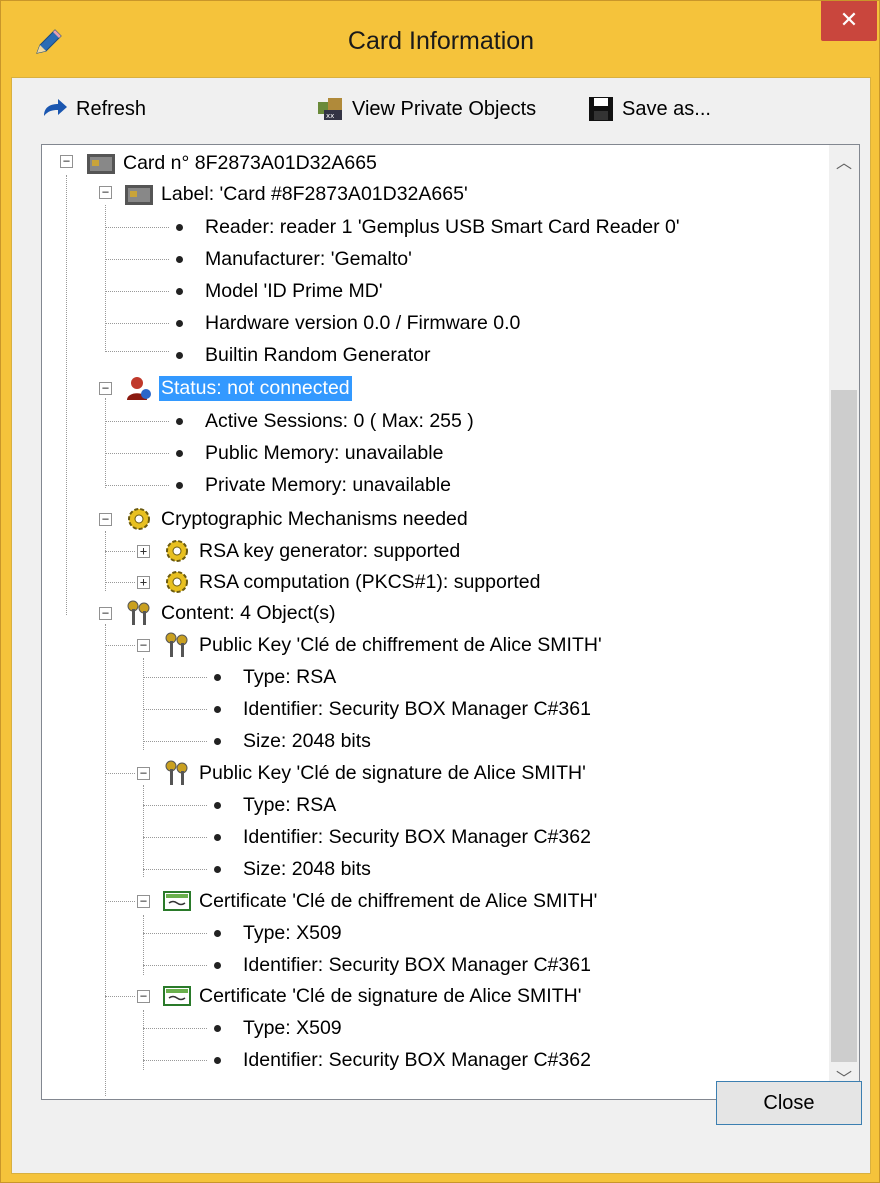 This screenshot has height=1183, width=880. I want to click on tree-leaf-pk1-identifier: Identifier: Security BOX Manager C#361, so click(400, 709).